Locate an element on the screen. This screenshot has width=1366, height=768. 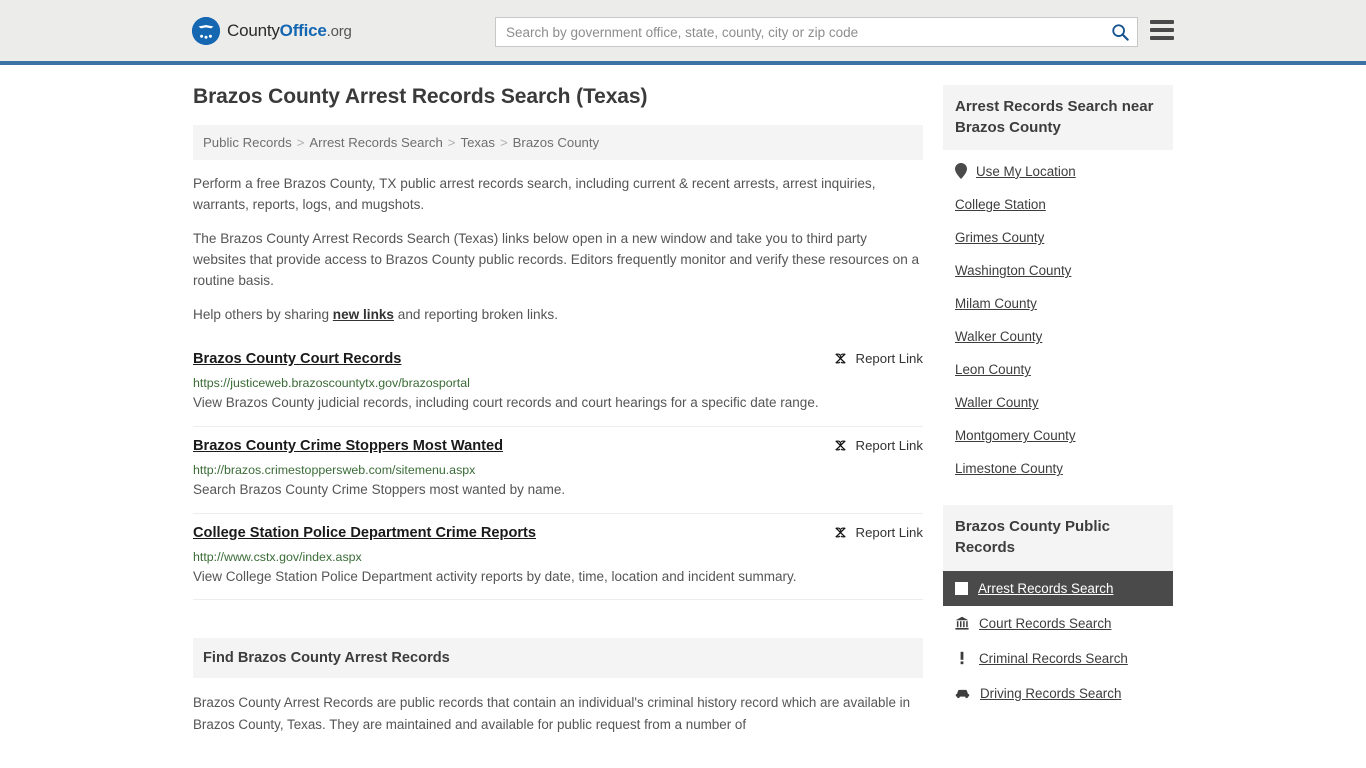
nearby-search-heading-band: Arrest Records Search near Brazos County is located at coordinates (1058, 118).